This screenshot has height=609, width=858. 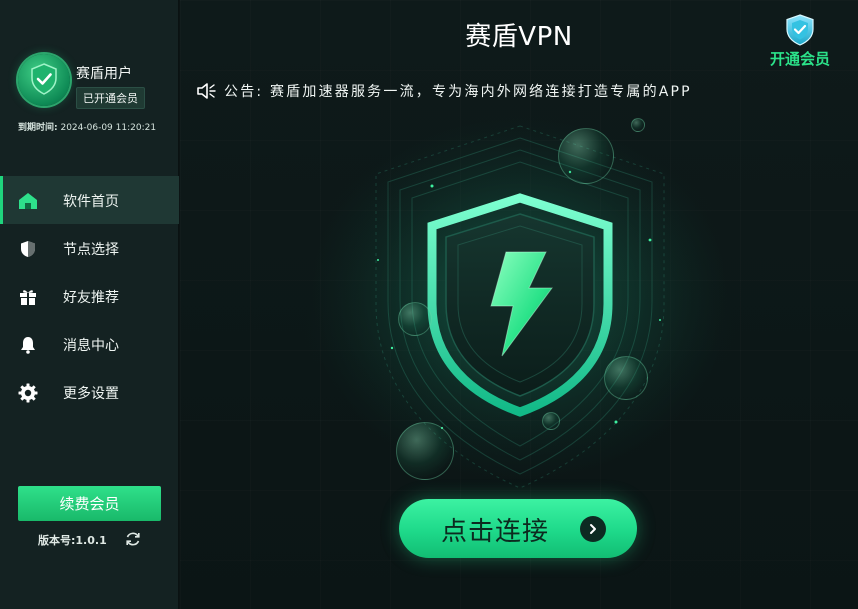 I want to click on nav-item-referral: 好友推荐, so click(x=89, y=296).